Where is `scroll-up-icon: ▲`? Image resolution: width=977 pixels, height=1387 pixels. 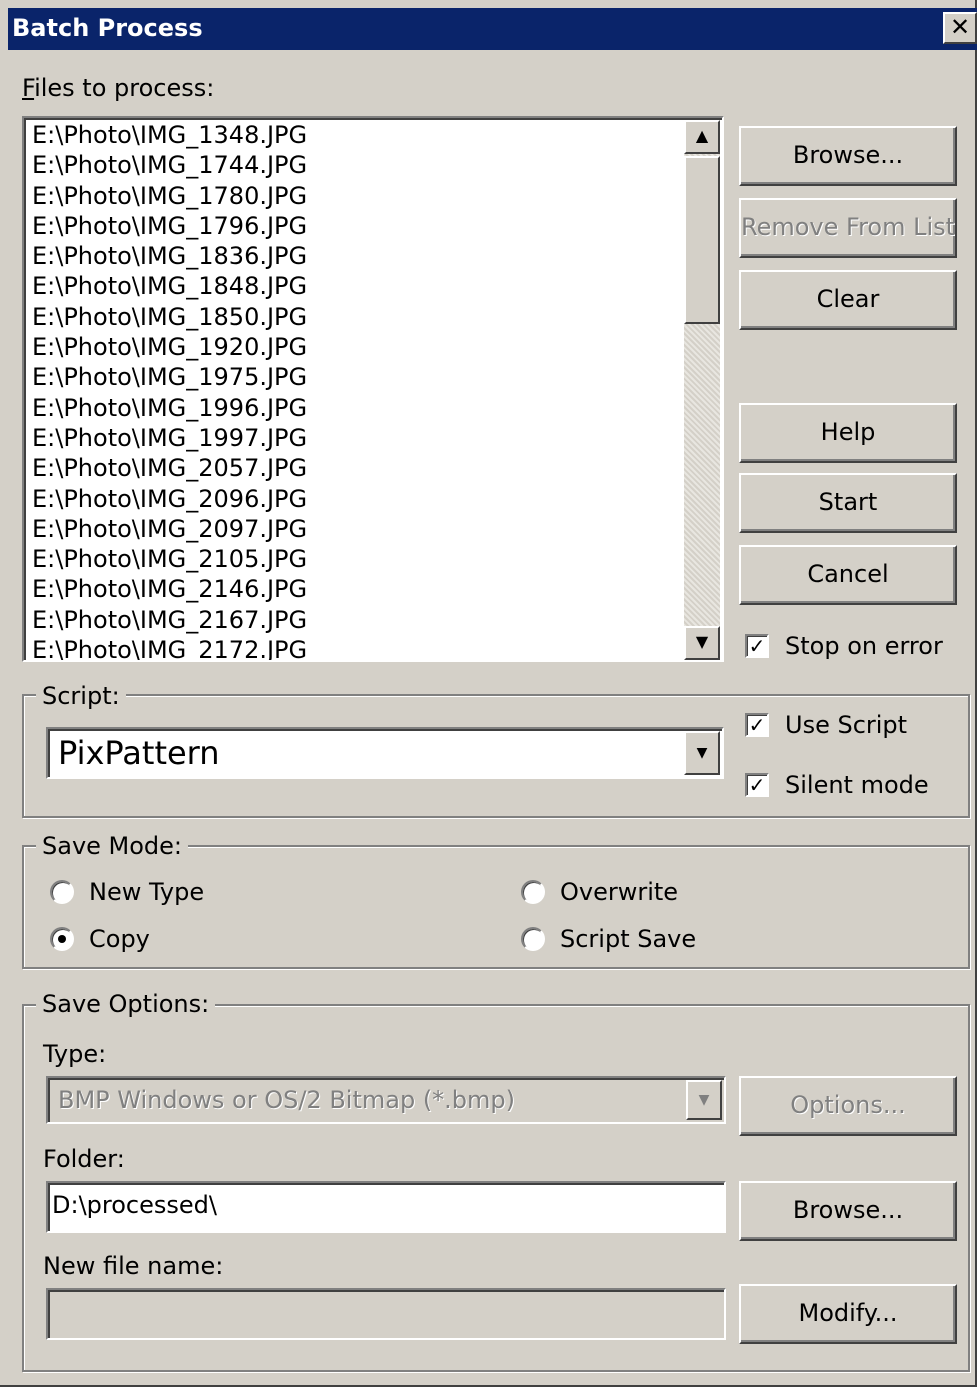 scroll-up-icon: ▲ is located at coordinates (702, 137).